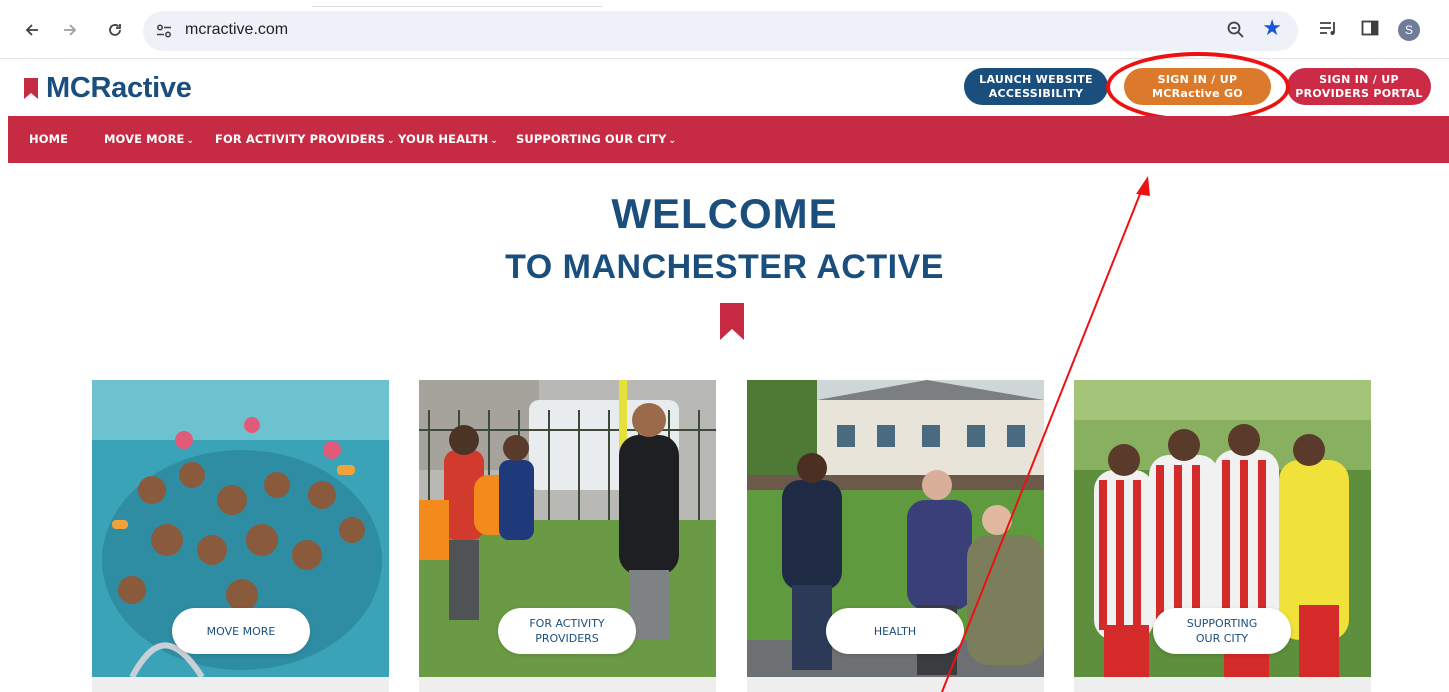 This screenshot has width=1449, height=692. I want to click on button-line-1: SIGN IN / UP, so click(1359, 79).